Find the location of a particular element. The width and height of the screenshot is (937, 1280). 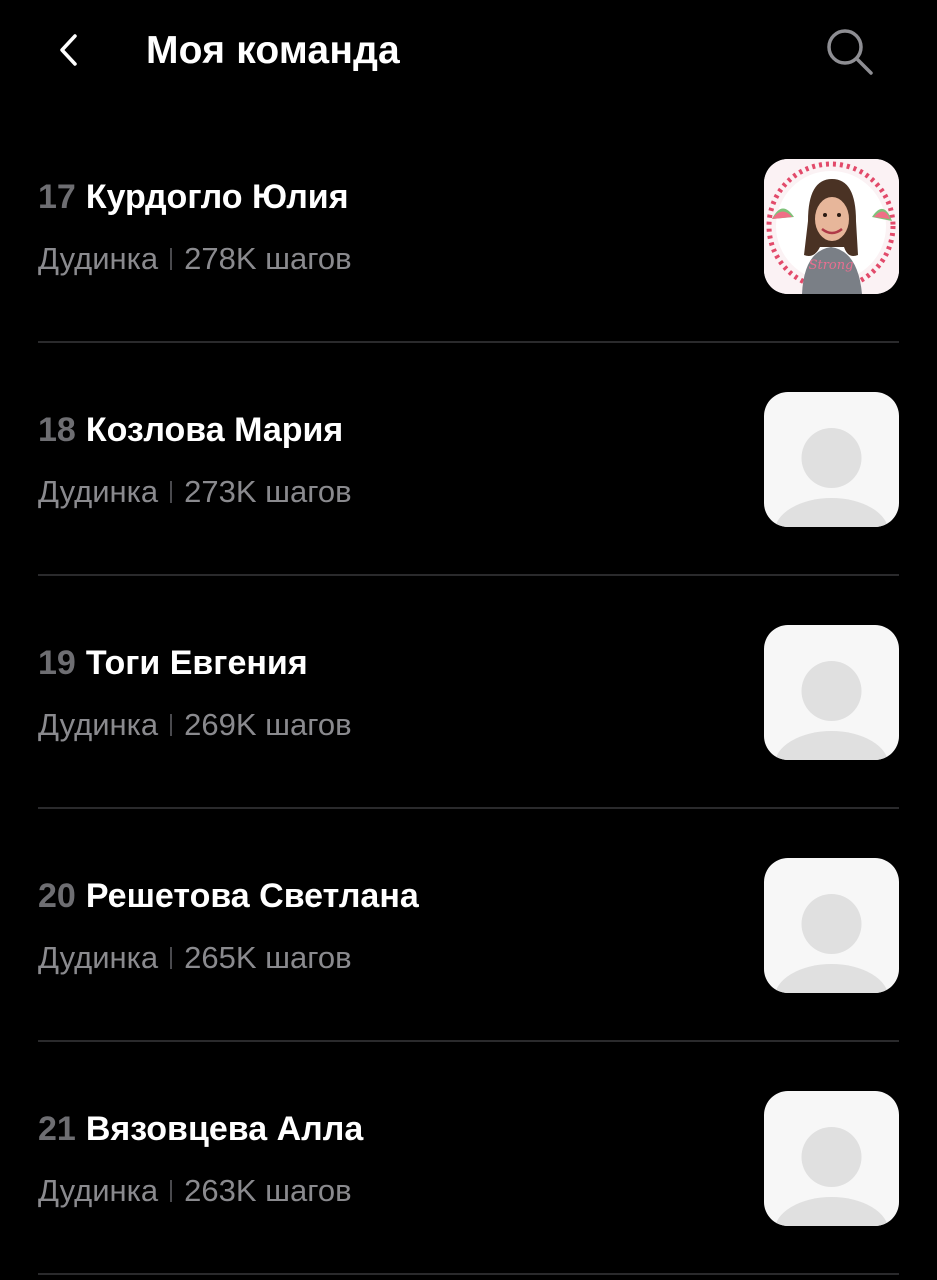

member-details: Дудинка 265K шагов is located at coordinates (195, 958).